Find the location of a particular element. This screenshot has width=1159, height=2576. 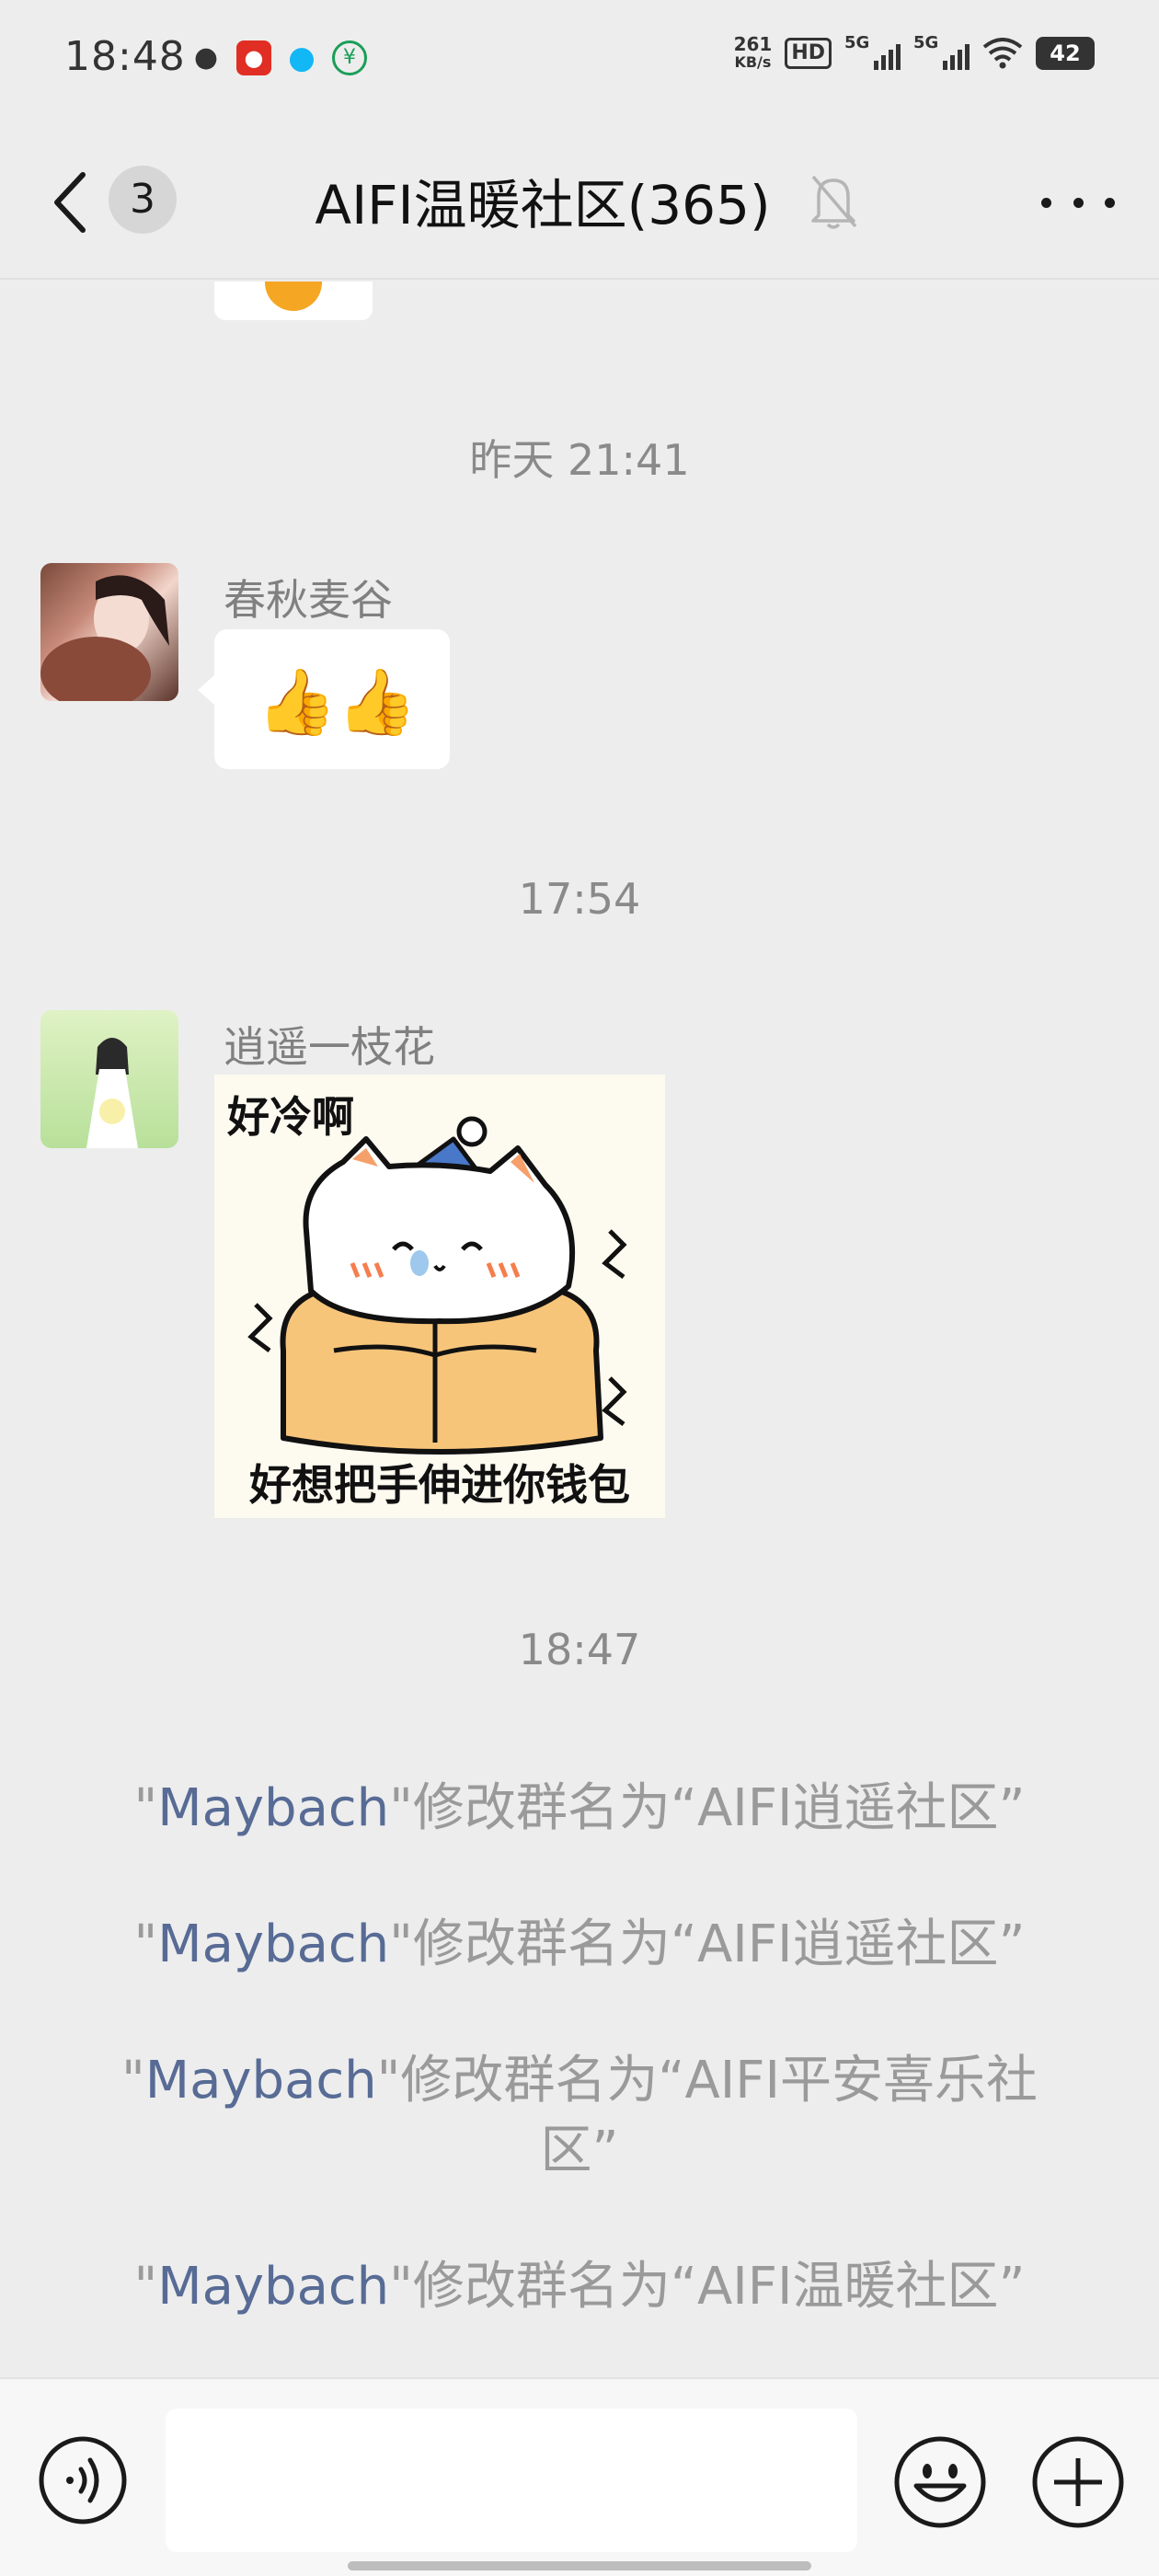

sticker-caption-bottom: 好想把手伸进你钱包 is located at coordinates (439, 1485).